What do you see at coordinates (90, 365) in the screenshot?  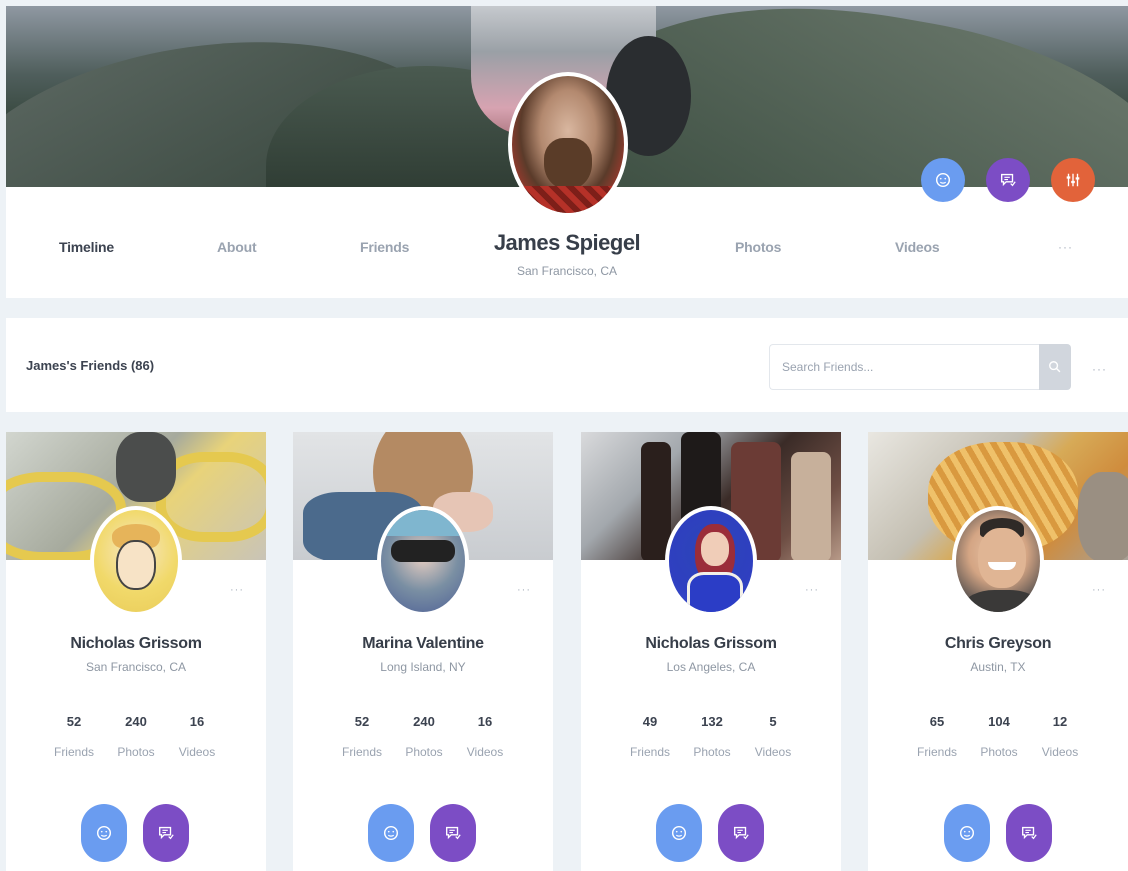 I see `friends-title: James's Friends (86)` at bounding box center [90, 365].